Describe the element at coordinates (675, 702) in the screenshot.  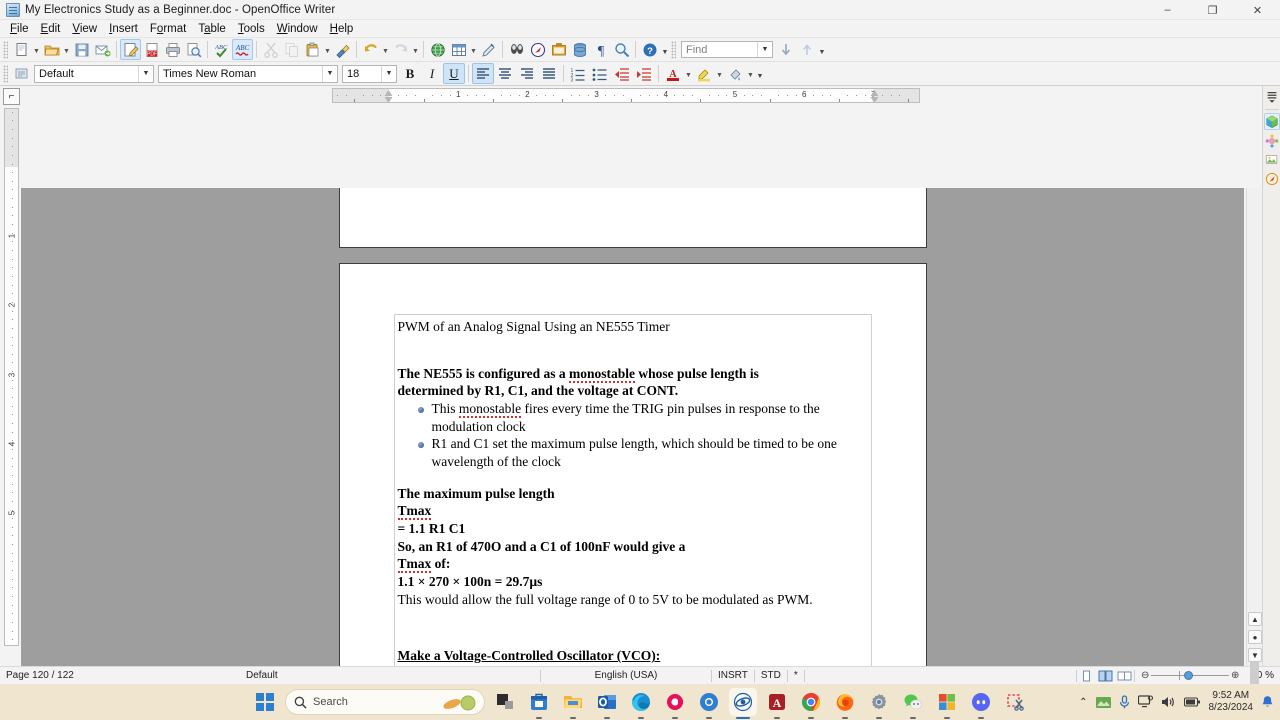
I see `camera-icon` at that location.